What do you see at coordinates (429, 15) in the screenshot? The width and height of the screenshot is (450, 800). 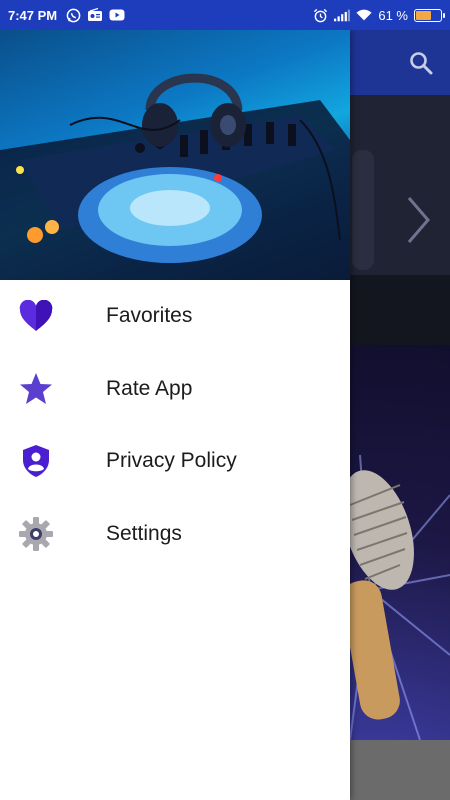 I see `battery-icon` at bounding box center [429, 15].